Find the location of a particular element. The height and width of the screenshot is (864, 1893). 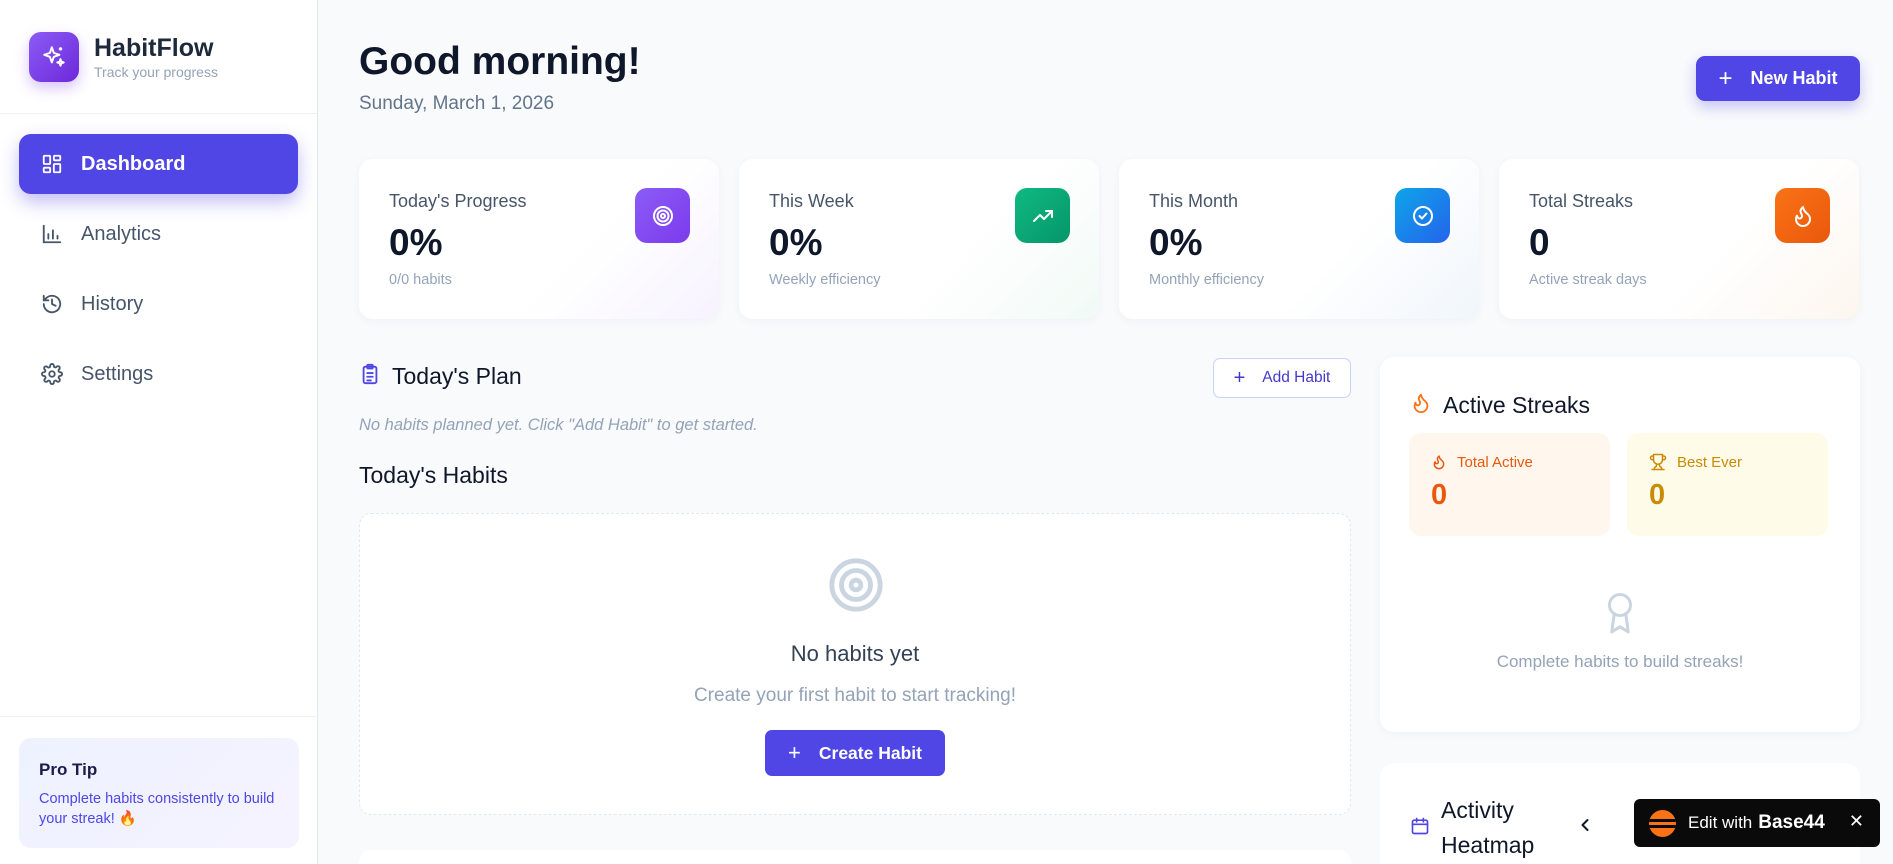

bar-chart-icon is located at coordinates (52, 234).